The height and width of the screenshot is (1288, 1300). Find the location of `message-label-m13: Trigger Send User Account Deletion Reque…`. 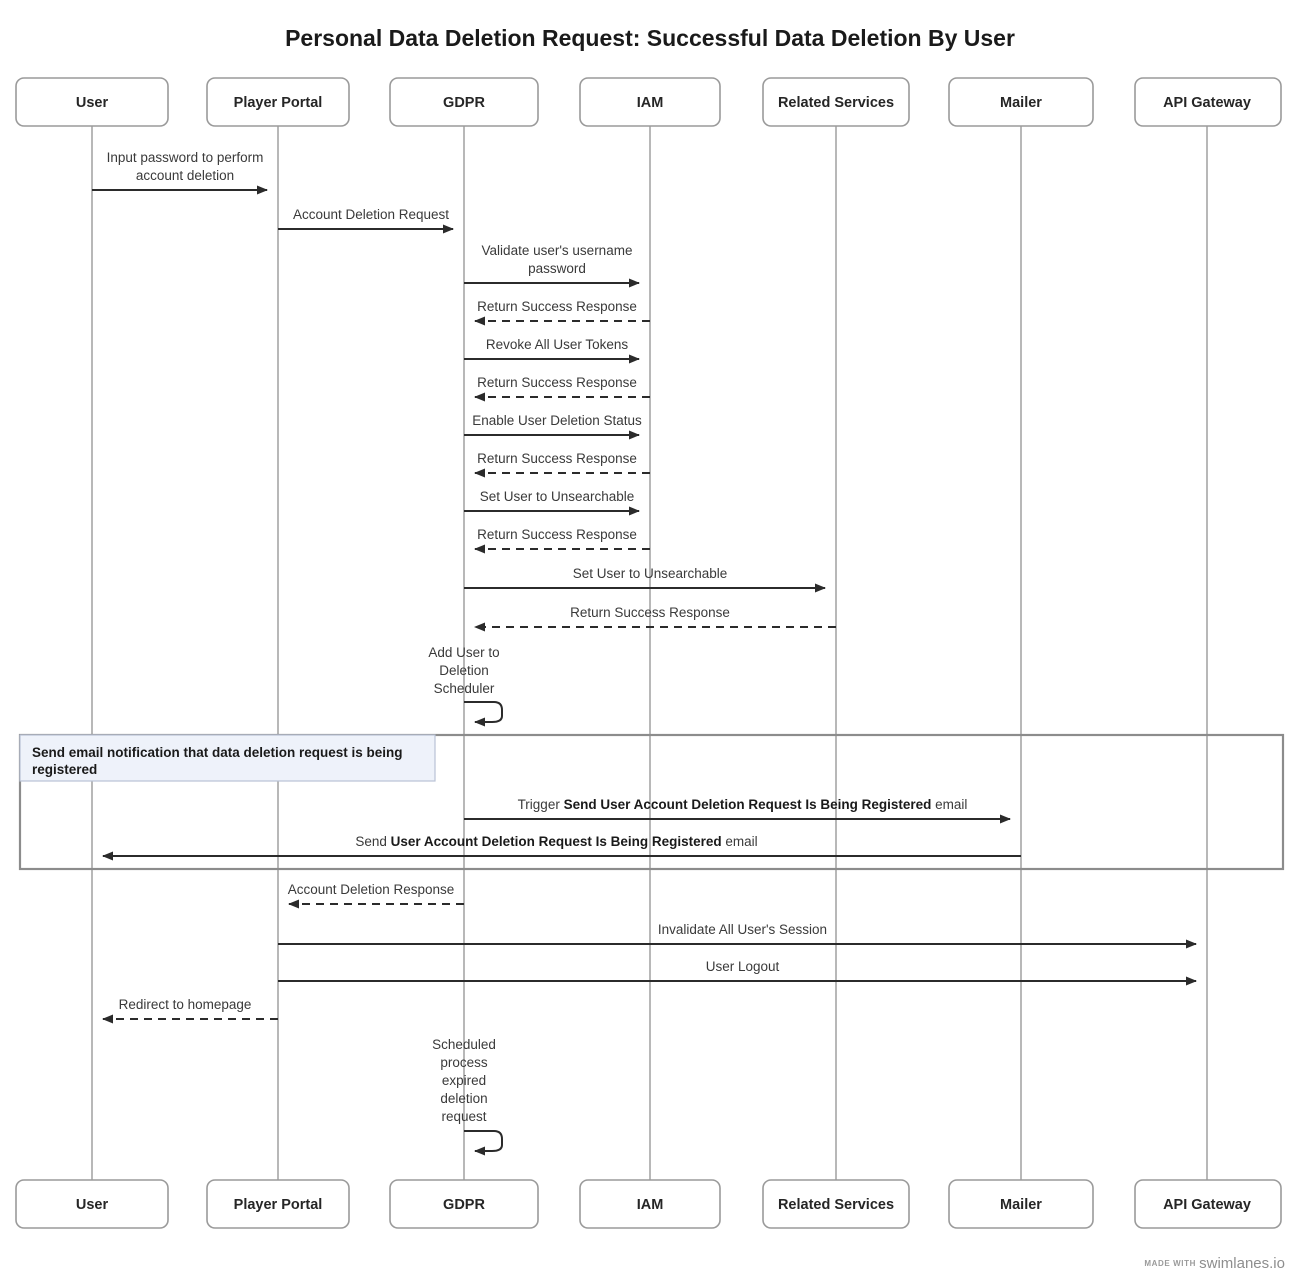

message-label-m13: Trigger Send User Account Deletion Reque… is located at coordinates (743, 804).